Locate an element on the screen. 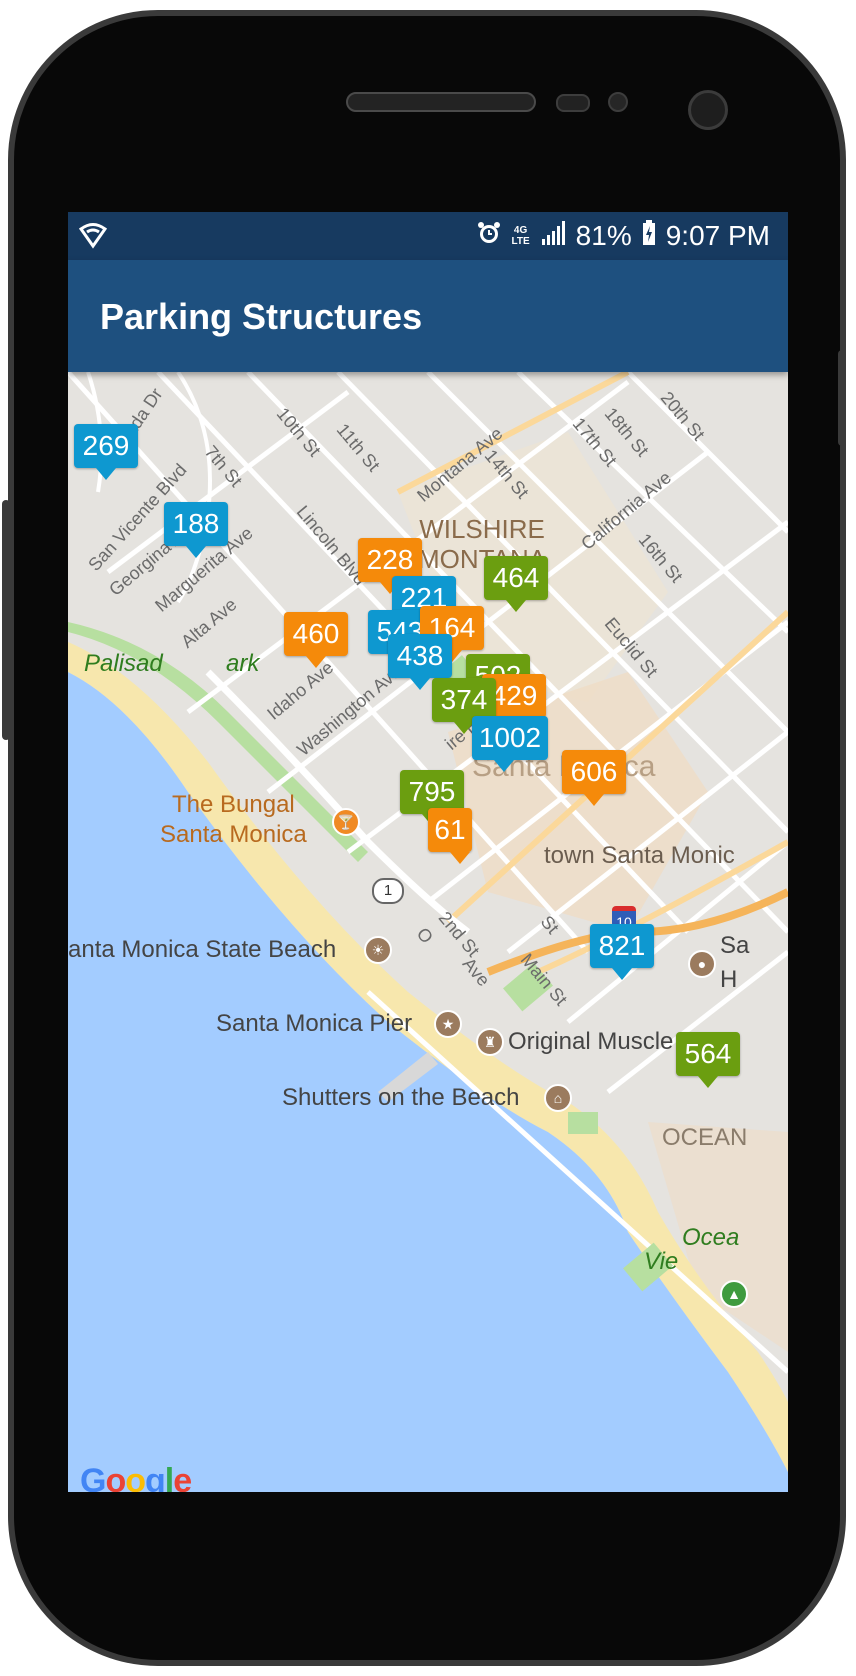 The width and height of the screenshot is (856, 1676). volume-button is located at coordinates (6, 620).